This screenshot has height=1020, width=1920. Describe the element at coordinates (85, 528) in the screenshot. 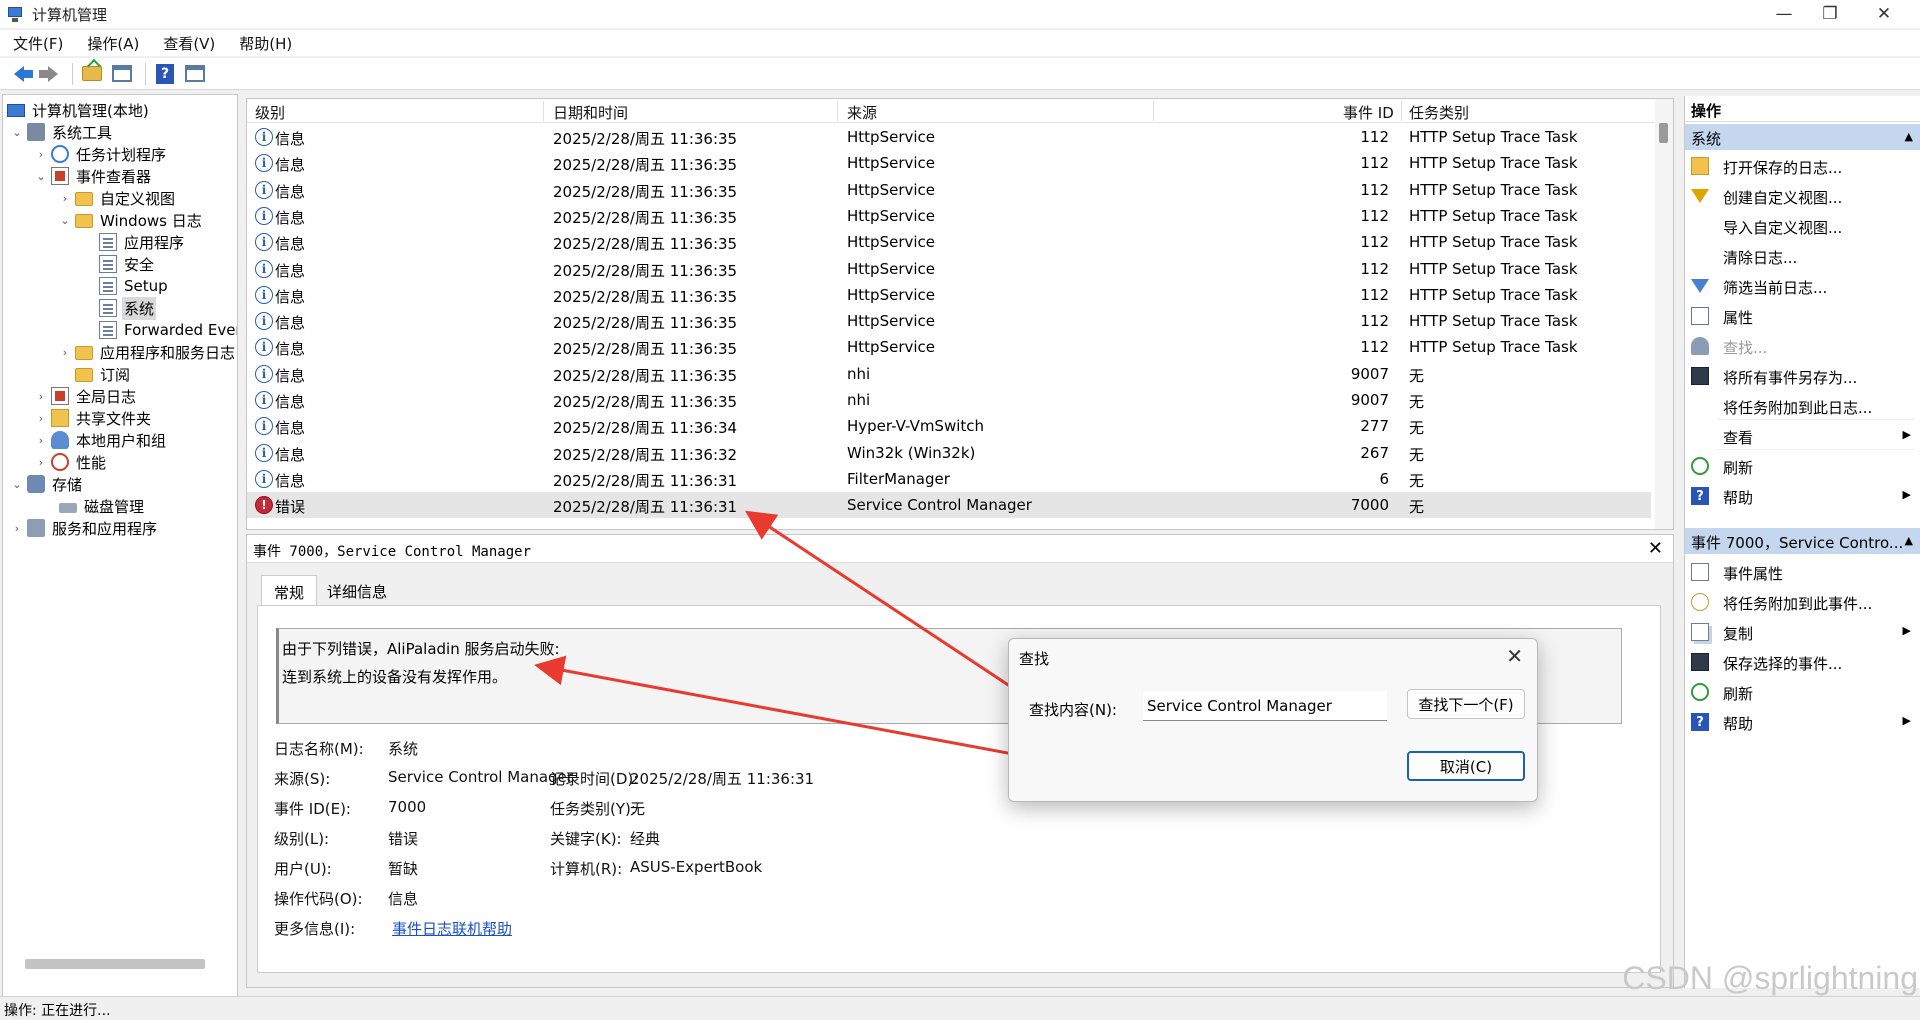

I see `tree-item-services-apps: › 服务和应用程序` at that location.